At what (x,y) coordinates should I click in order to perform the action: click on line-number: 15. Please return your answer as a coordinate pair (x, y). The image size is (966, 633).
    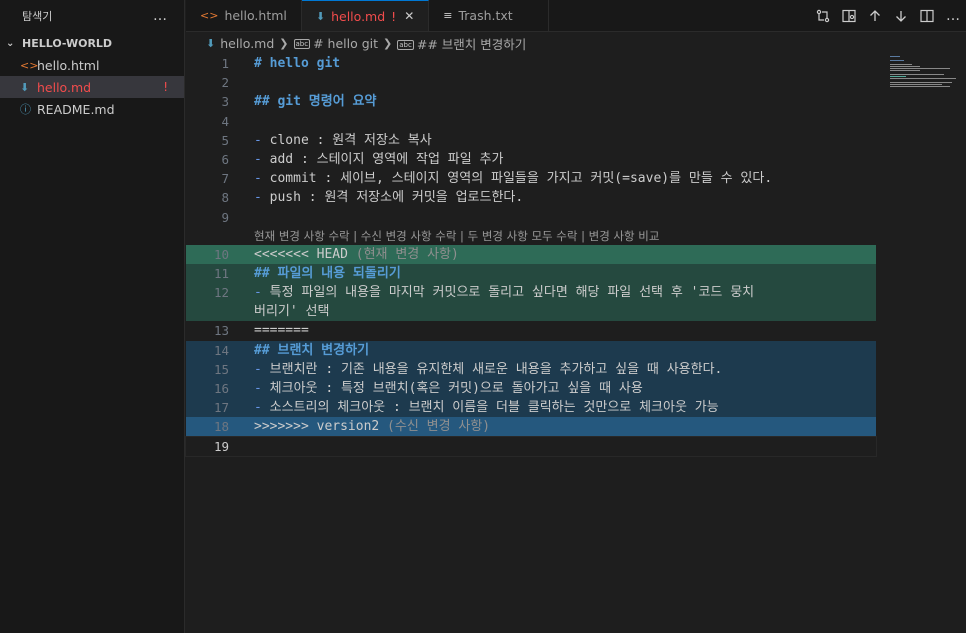
    Looking at the image, I should click on (221, 369).